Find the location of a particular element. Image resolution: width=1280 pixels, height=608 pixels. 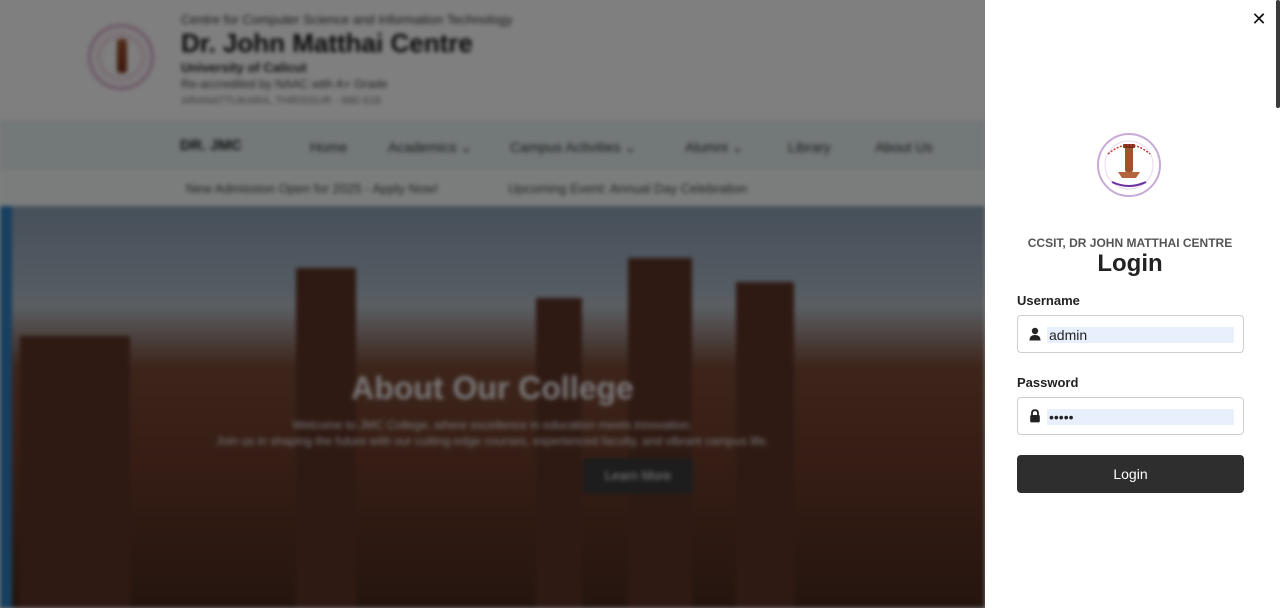

lock-icon is located at coordinates (1035, 416).